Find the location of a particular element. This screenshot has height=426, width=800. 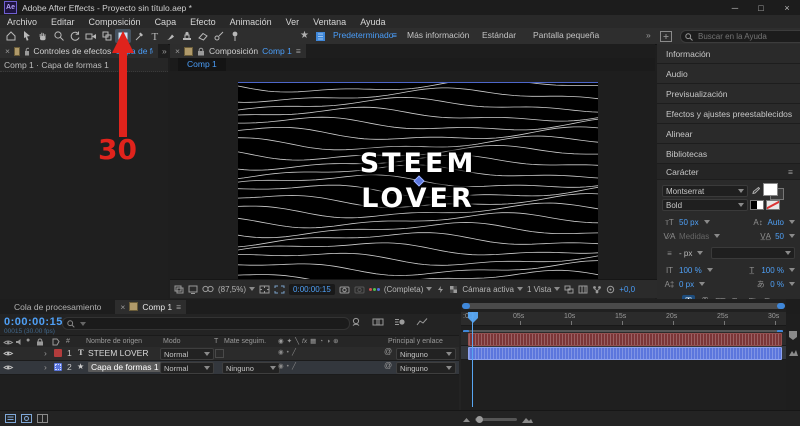

scroll-cap-right is located at coordinates (781, 306).